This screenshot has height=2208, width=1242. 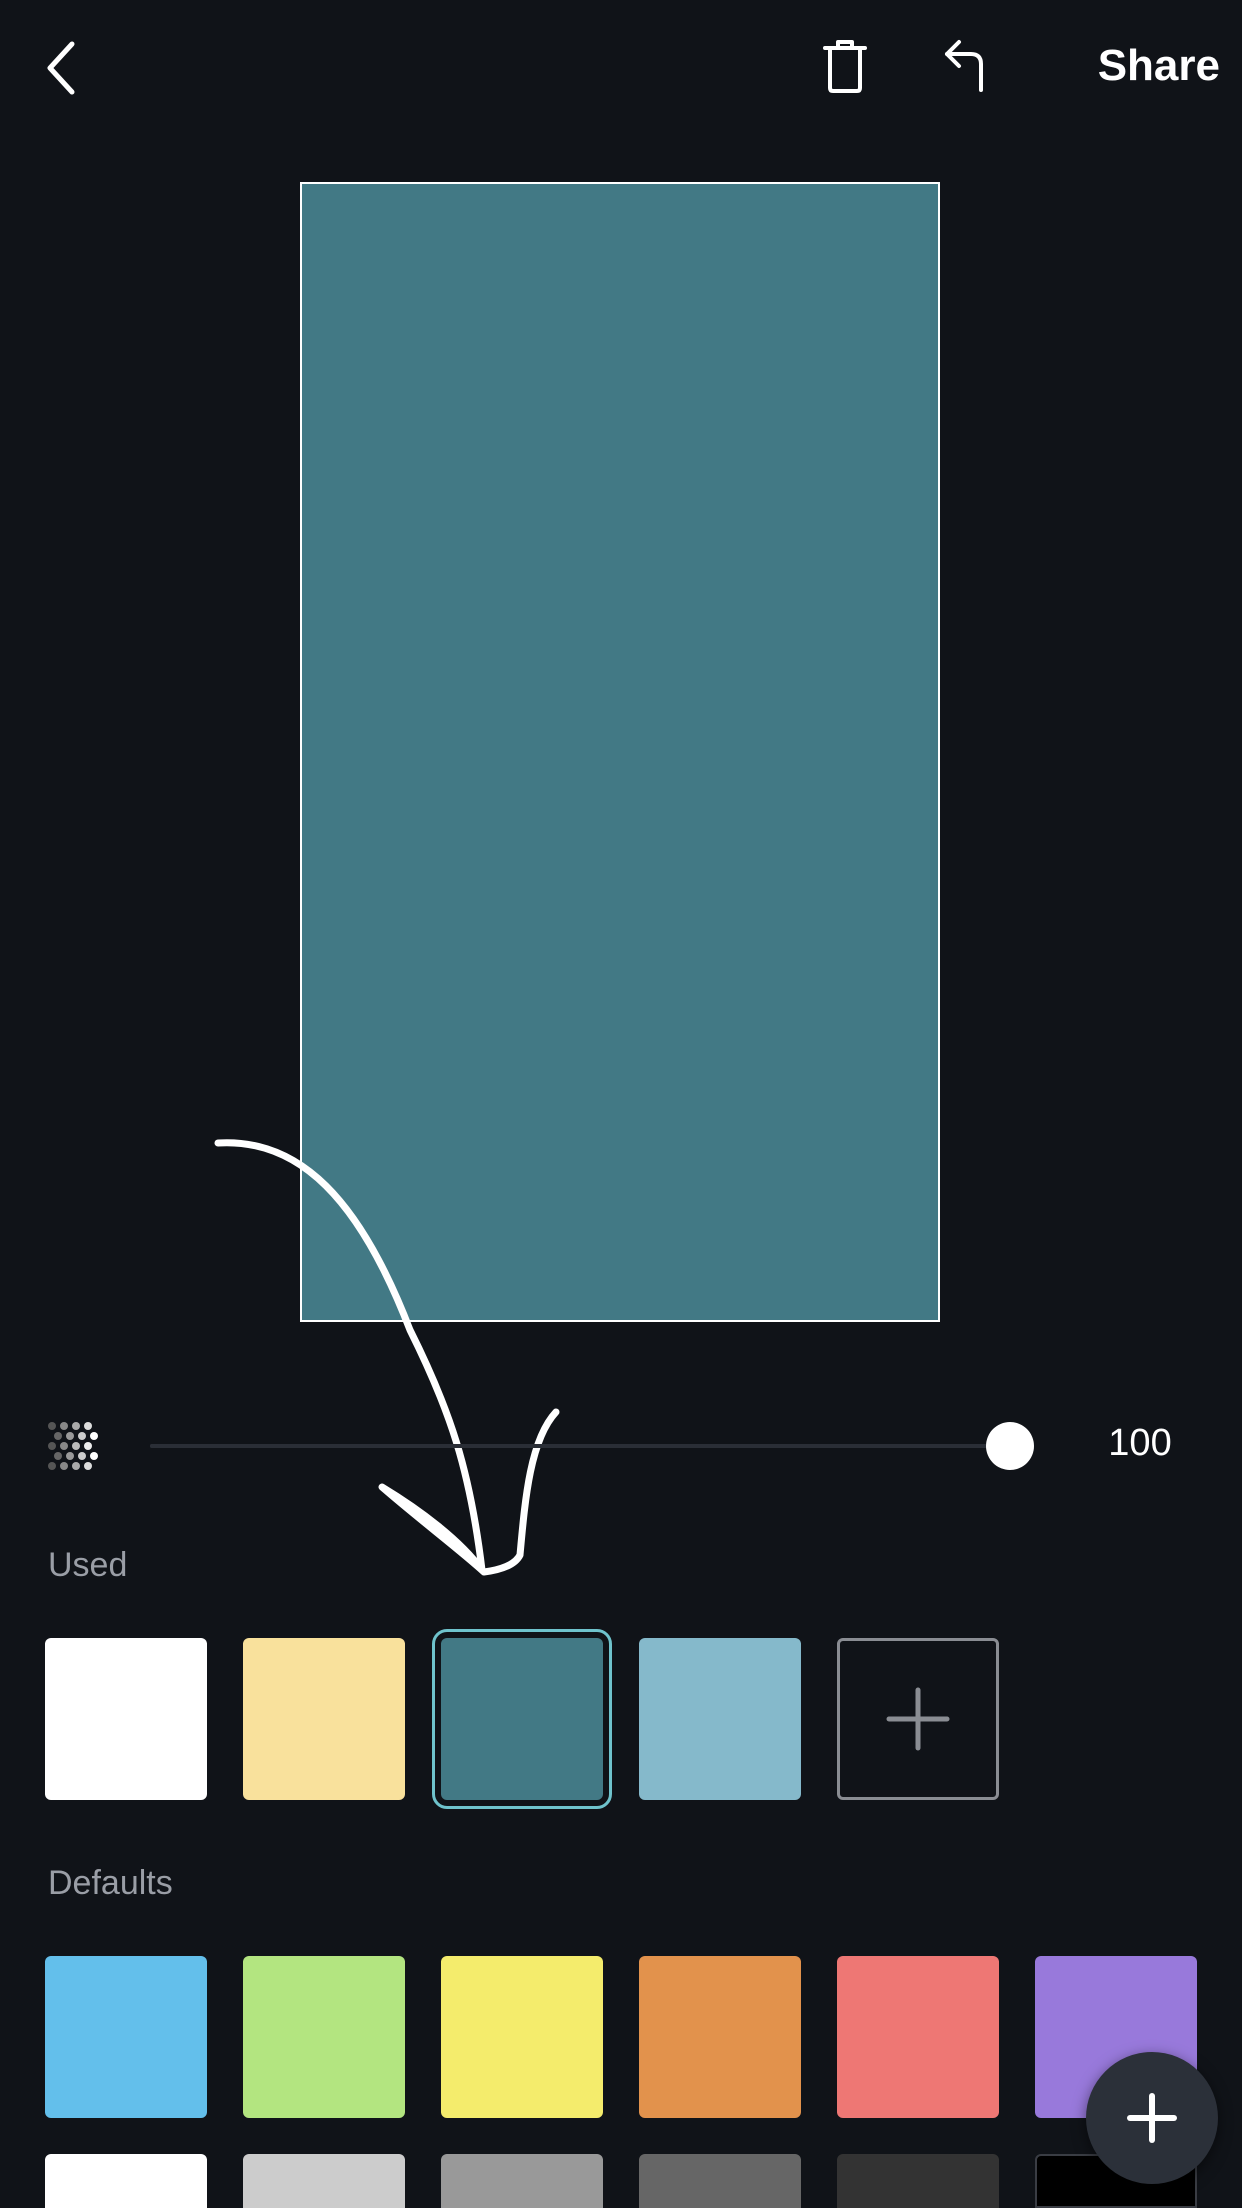 I want to click on undo-button, so click(x=965, y=66).